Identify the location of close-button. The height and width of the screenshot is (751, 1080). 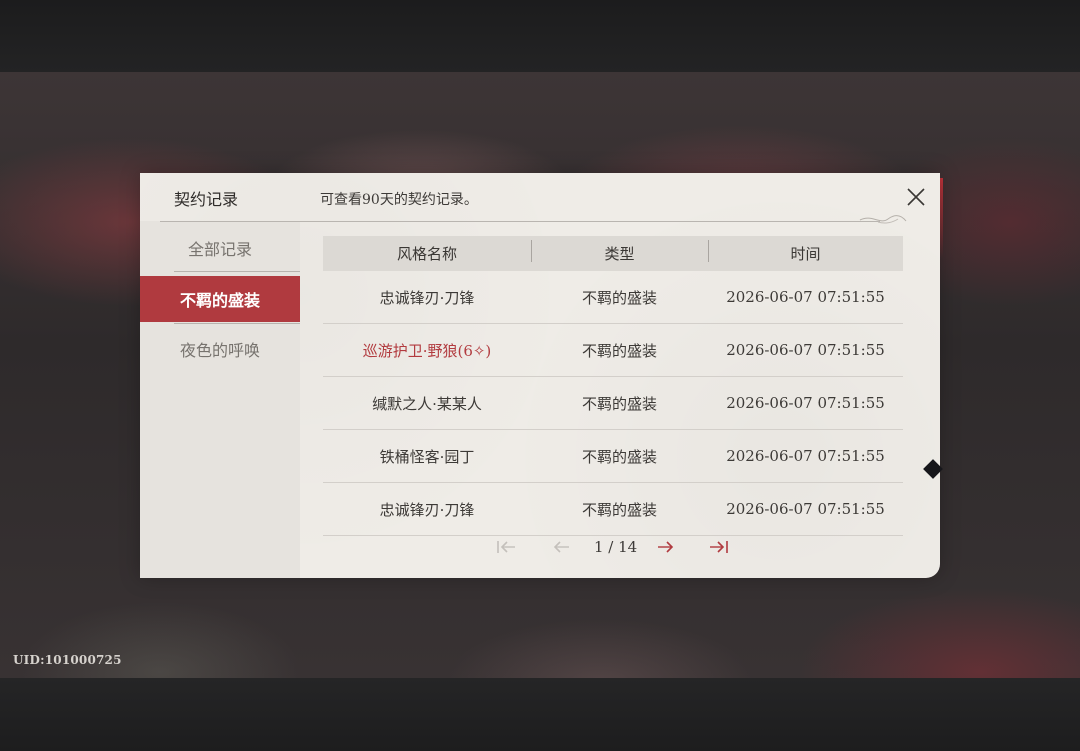
(916, 197).